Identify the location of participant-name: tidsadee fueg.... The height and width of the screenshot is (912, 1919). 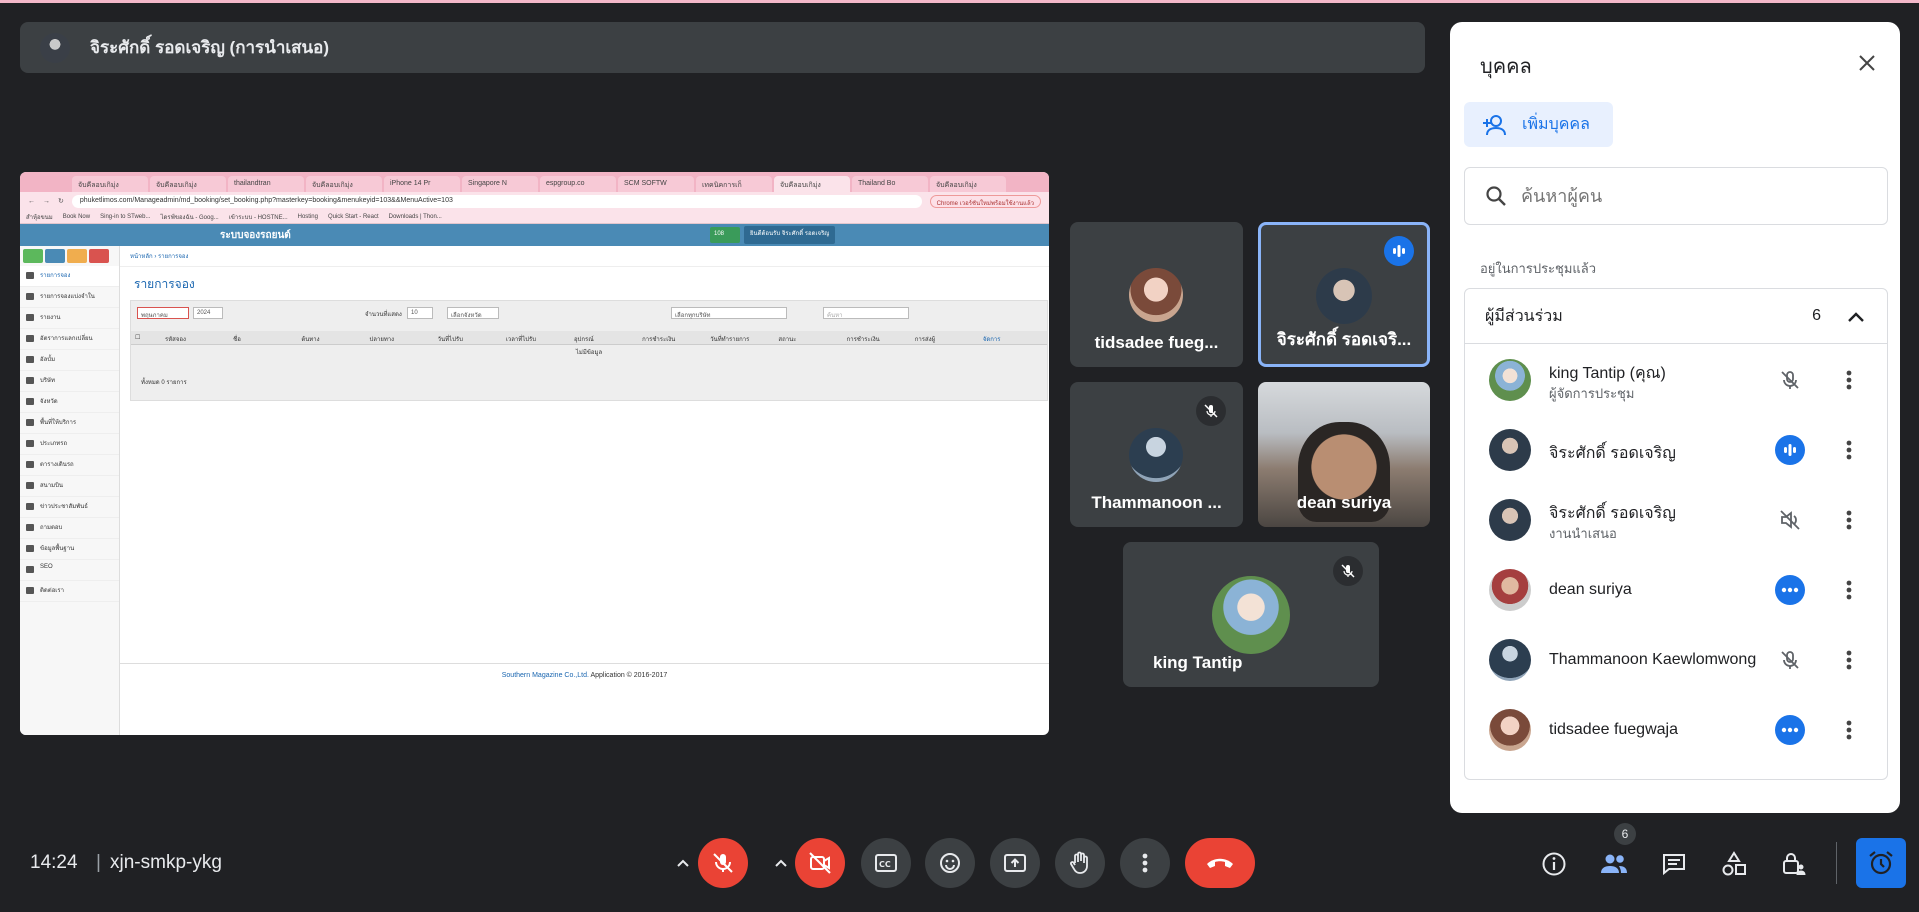
(1156, 342).